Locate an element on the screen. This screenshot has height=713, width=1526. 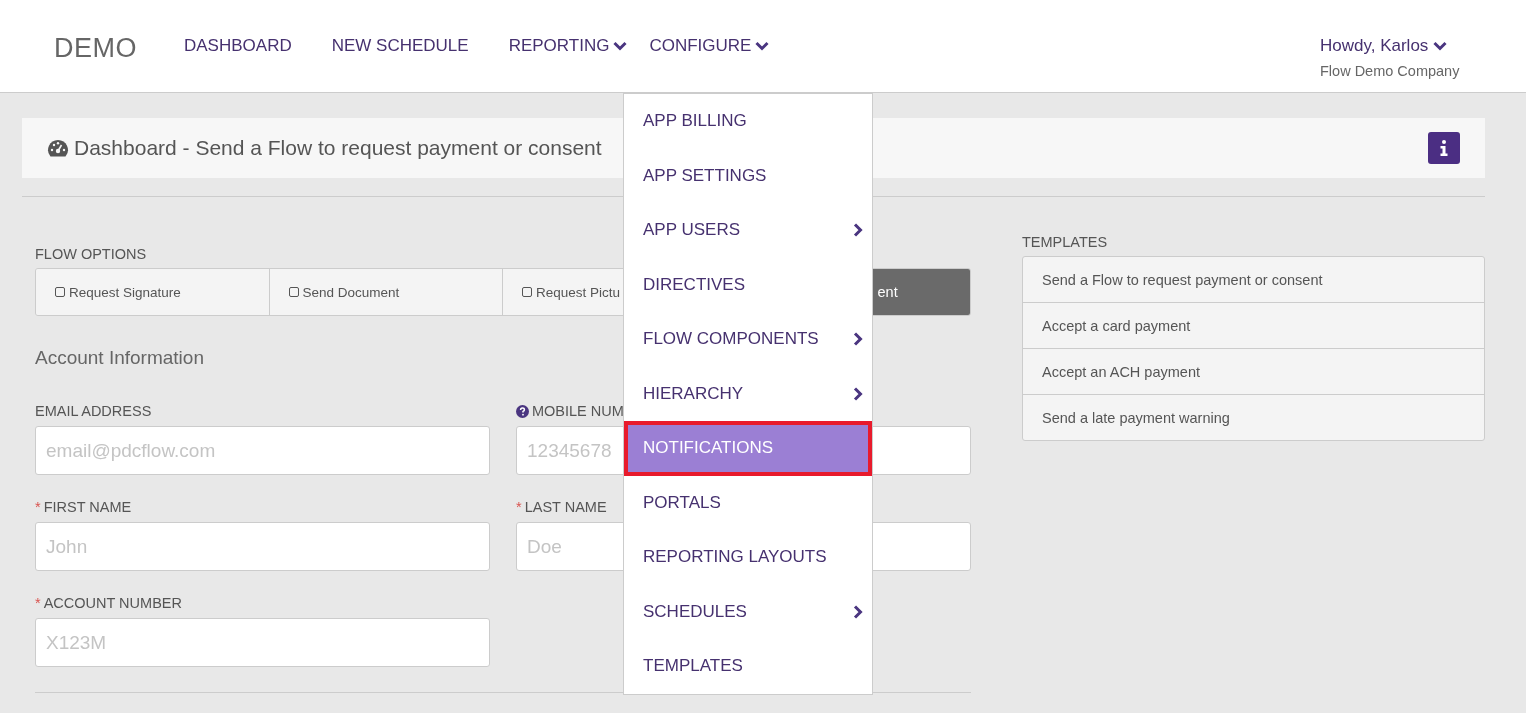
section-label: TEMPLATES is located at coordinates (1065, 242).